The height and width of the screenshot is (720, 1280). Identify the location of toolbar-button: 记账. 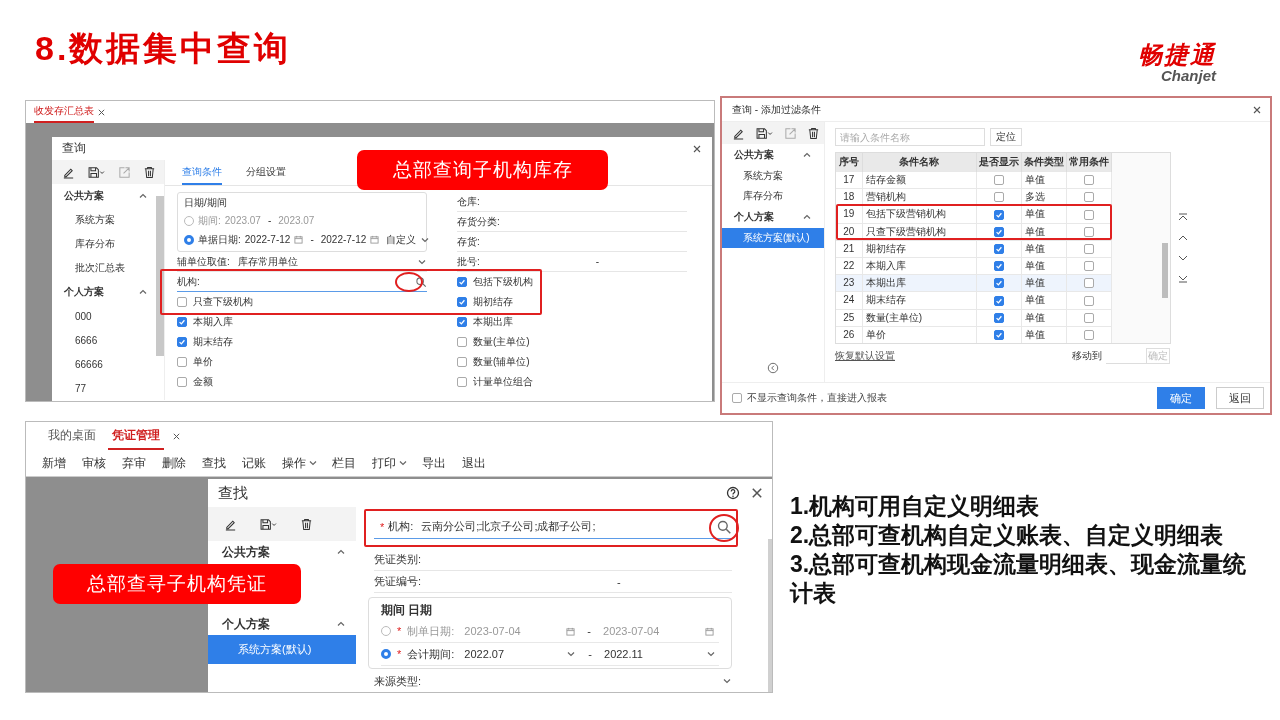
(254, 463).